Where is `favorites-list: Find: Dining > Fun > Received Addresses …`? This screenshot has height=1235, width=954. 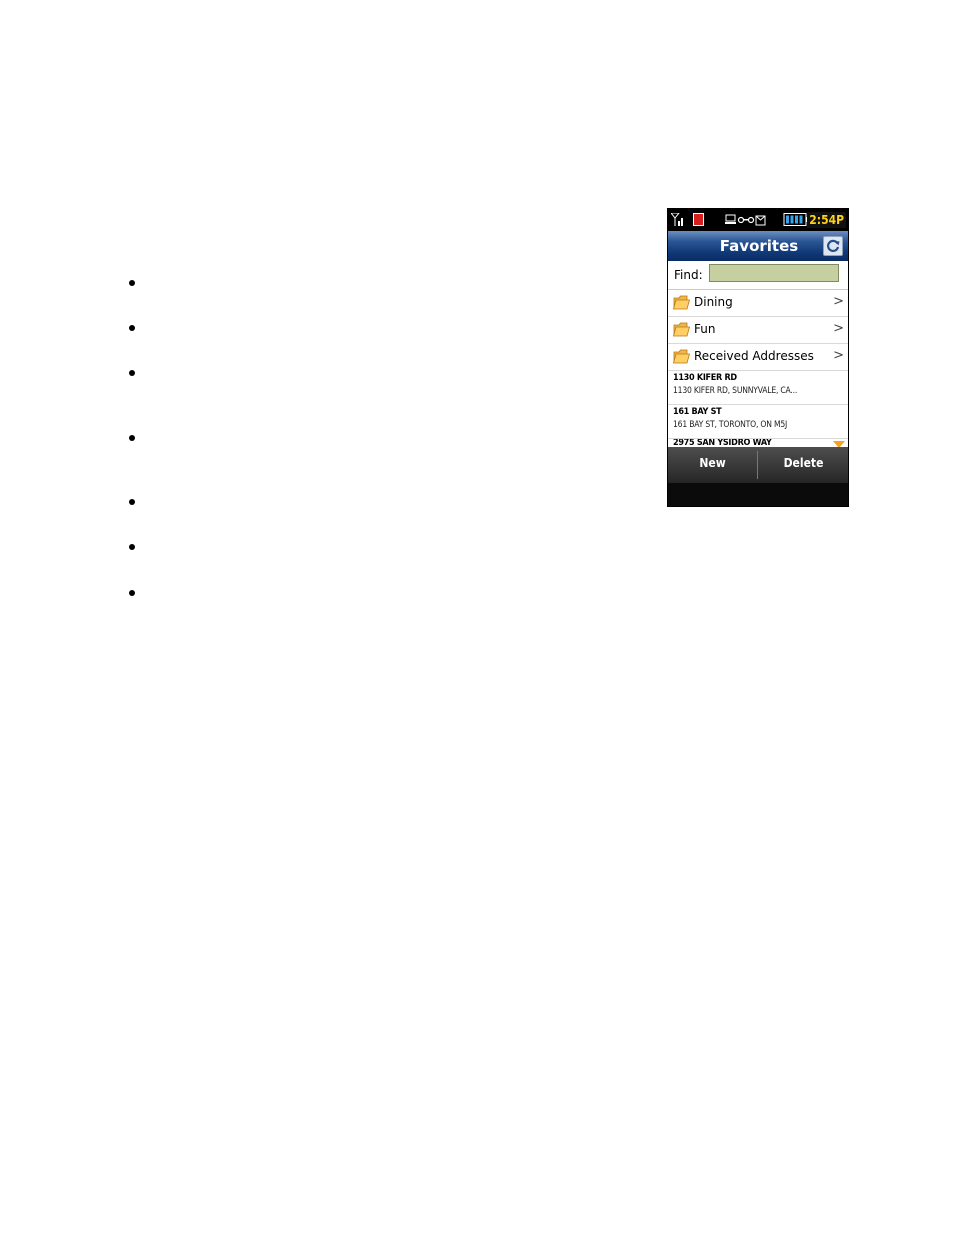 favorites-list: Find: Dining > Fun > Received Addresses … is located at coordinates (758, 354).